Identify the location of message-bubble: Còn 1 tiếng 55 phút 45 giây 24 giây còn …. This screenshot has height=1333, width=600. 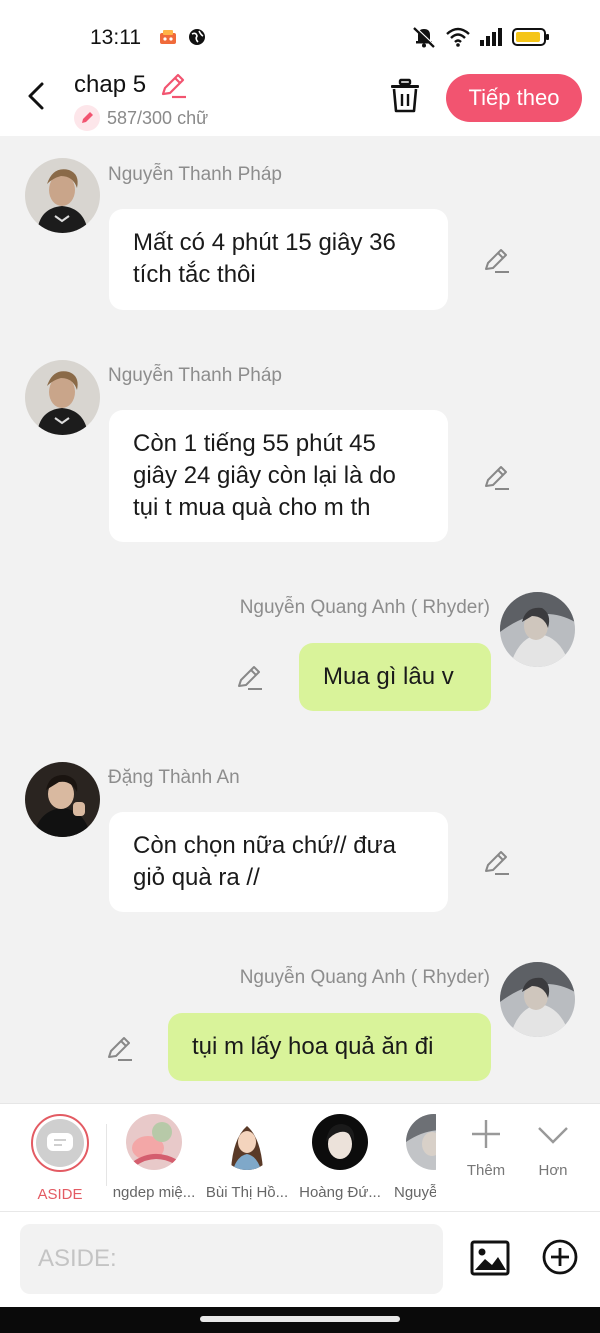
(278, 476).